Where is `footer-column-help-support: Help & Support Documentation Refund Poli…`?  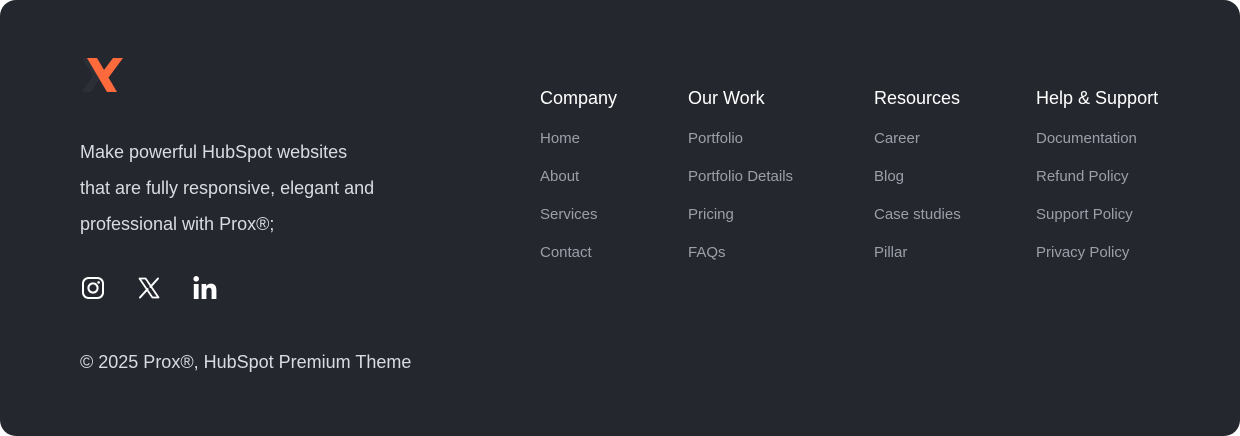
footer-column-help-support: Help & Support Documentation Refund Poli… is located at coordinates (1097, 184).